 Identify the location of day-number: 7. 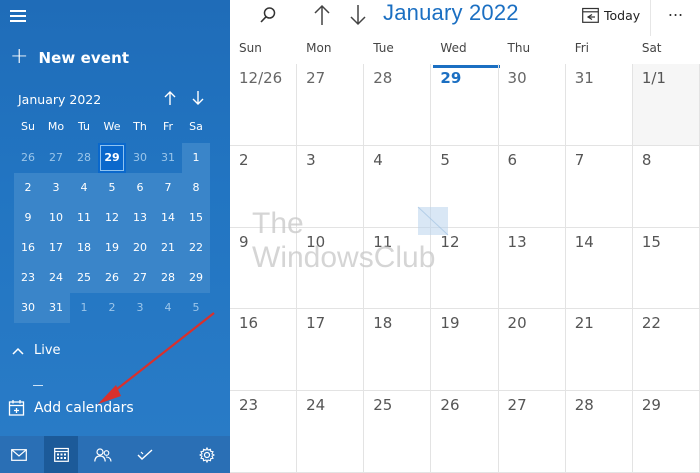
(579, 159).